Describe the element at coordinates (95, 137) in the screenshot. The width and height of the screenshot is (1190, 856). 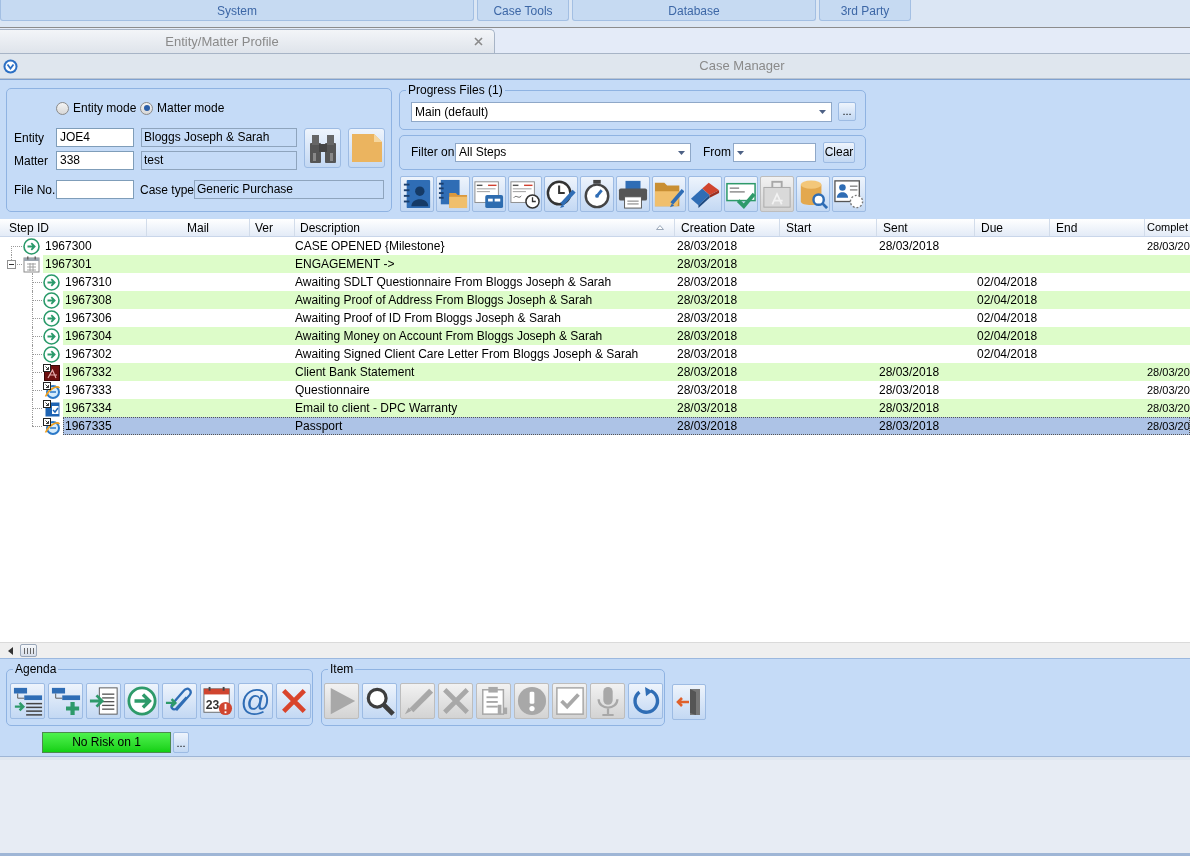
I see `entity-code-field: JOE4` at that location.